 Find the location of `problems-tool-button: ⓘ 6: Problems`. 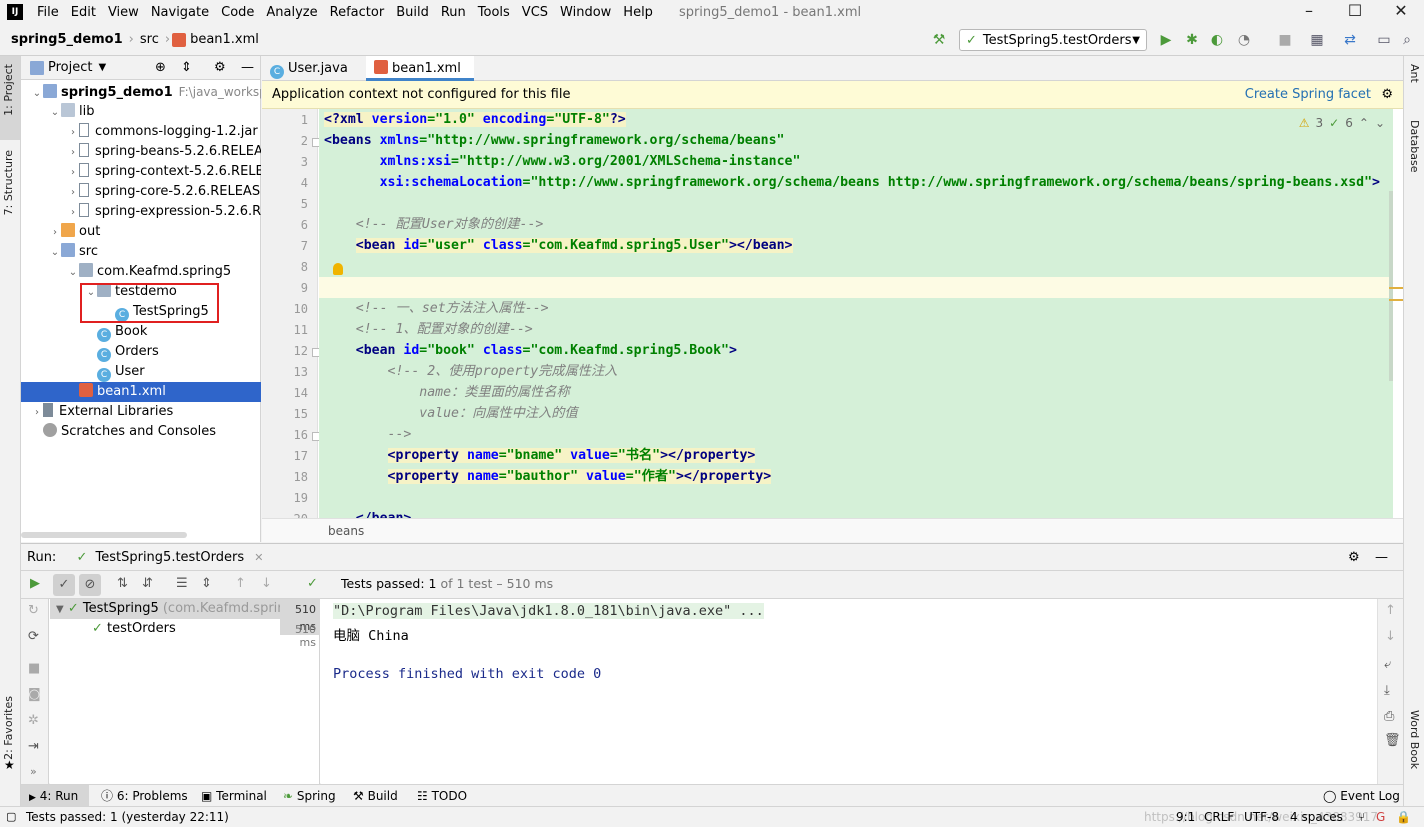

problems-tool-button: ⓘ 6: Problems is located at coordinates (144, 796).